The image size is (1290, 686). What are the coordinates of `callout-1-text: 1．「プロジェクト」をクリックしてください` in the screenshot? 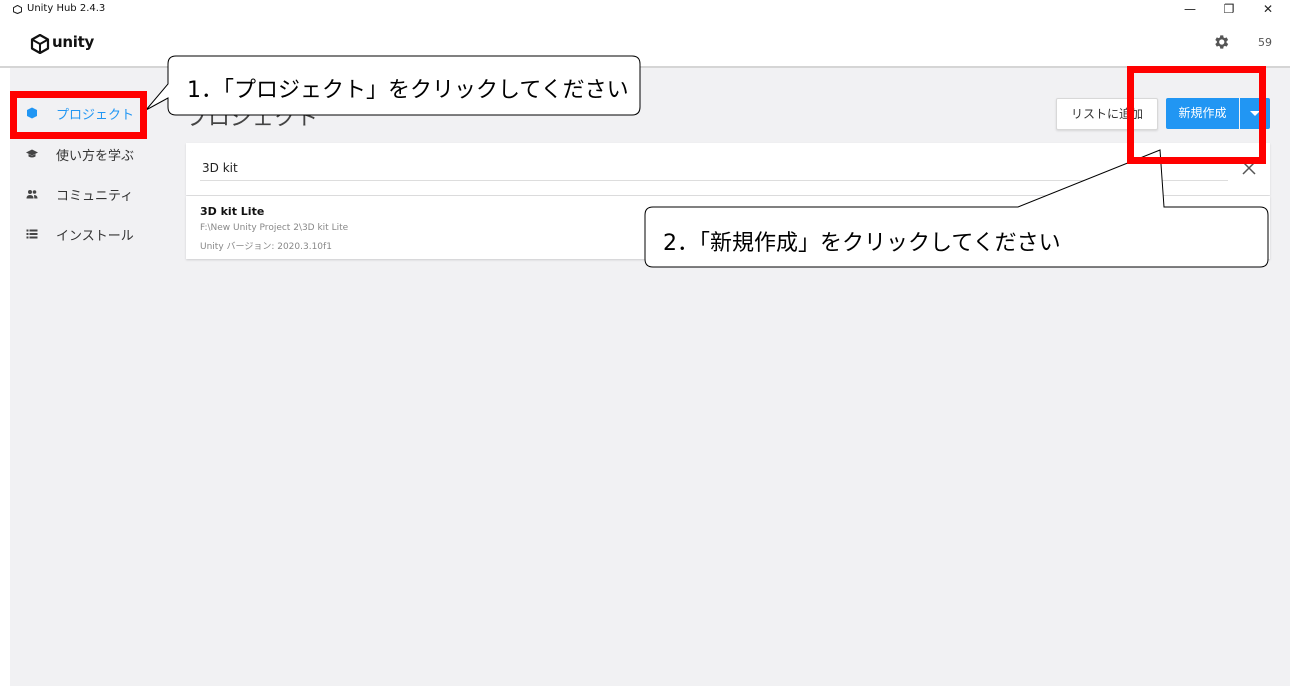 It's located at (408, 90).